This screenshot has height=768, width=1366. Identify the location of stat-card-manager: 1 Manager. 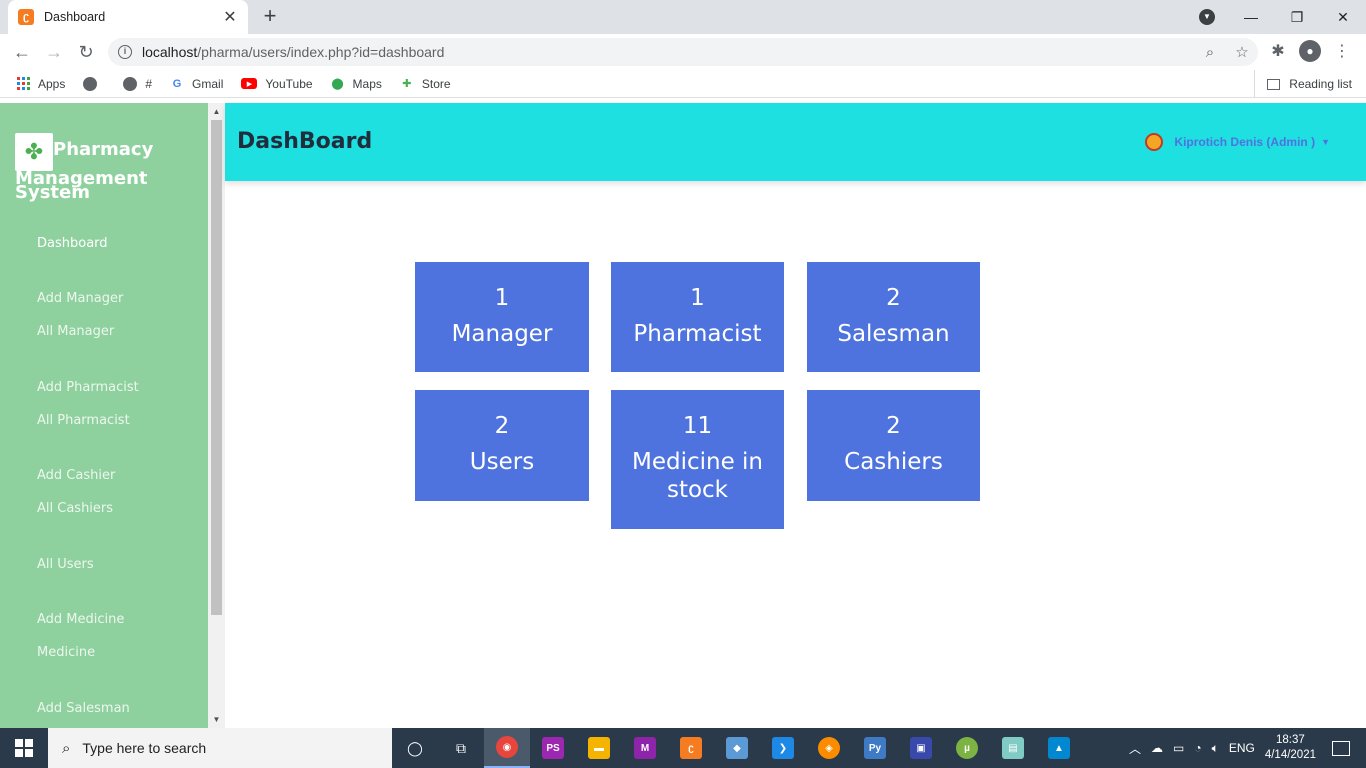
(502, 317).